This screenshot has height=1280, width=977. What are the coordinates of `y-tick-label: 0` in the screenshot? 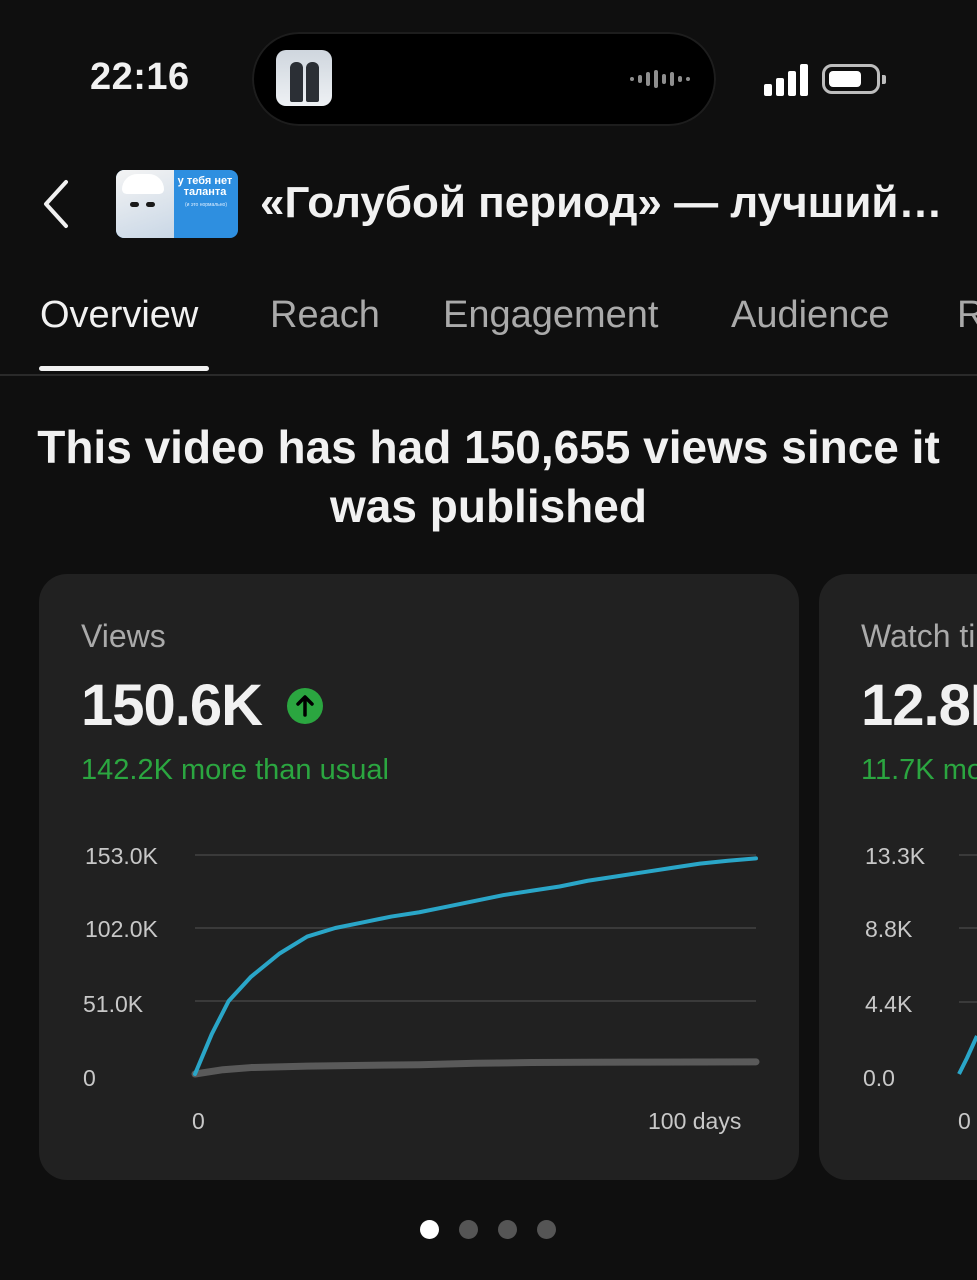 It's located at (89, 1078).